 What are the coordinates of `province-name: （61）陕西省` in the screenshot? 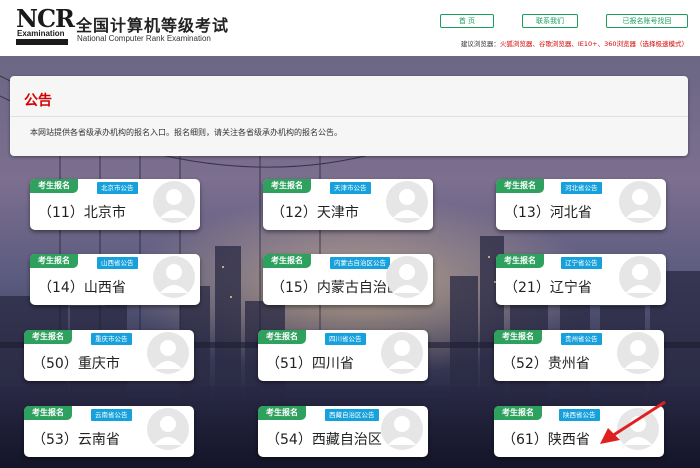 It's located at (546, 439).